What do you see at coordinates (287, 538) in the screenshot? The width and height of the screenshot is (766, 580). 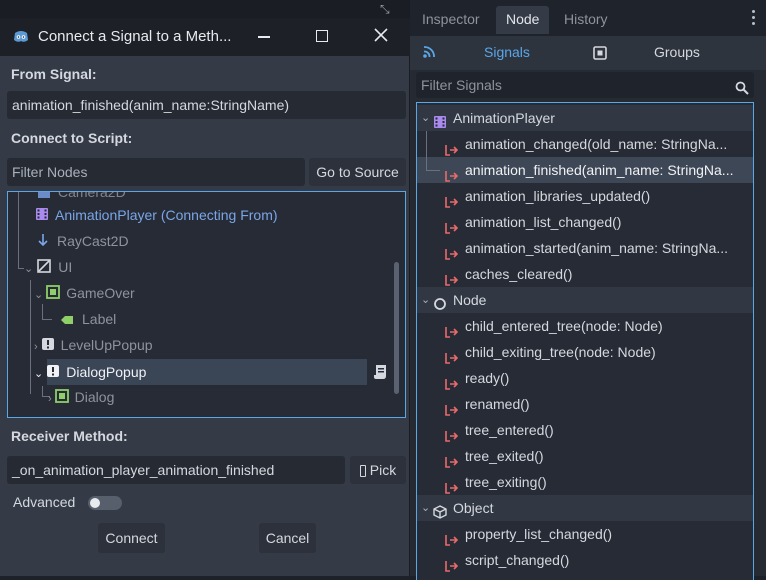 I see `cancel-button: Cancel` at bounding box center [287, 538].